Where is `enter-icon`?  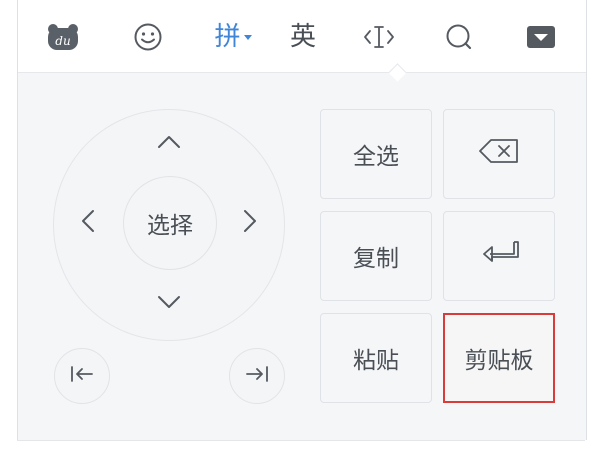 enter-icon is located at coordinates (499, 256).